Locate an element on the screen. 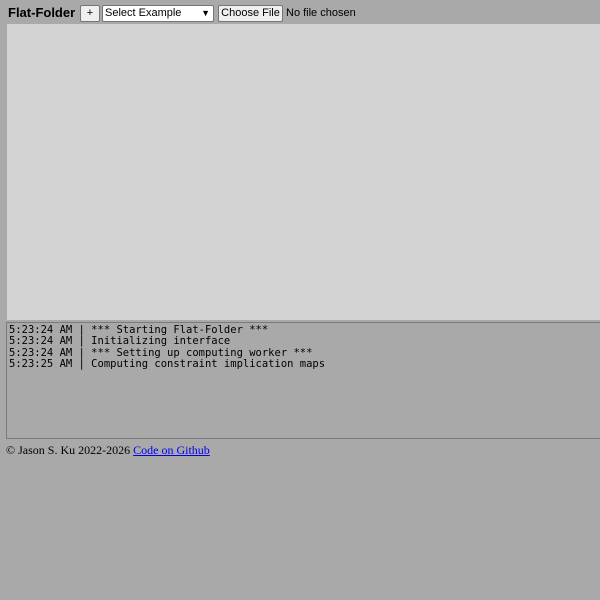  example-select-value: Select Example is located at coordinates (143, 13).